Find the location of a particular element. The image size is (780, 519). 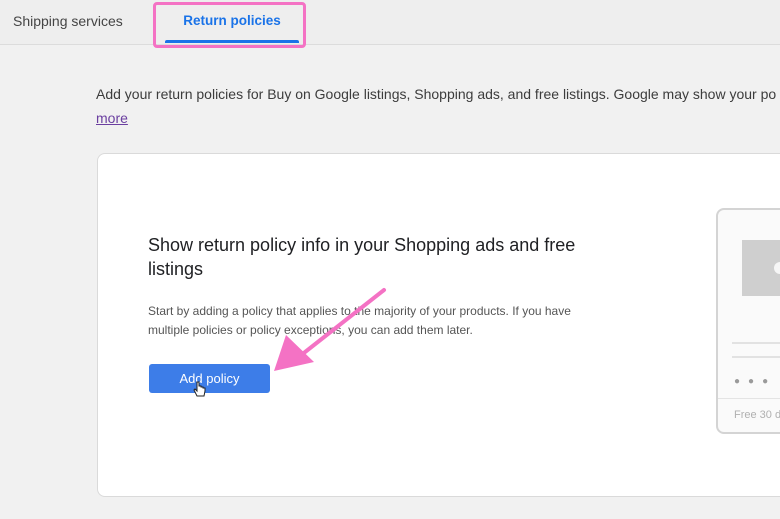

add-policy-button: Add policy is located at coordinates (209, 378).